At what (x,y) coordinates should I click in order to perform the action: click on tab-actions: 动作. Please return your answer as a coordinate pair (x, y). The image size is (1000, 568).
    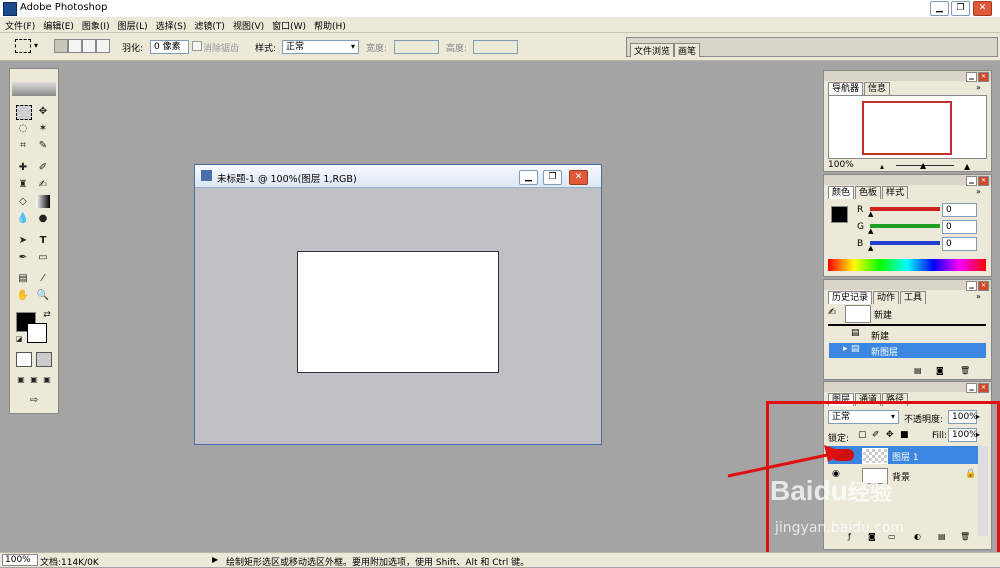
    Looking at the image, I should click on (886, 297).